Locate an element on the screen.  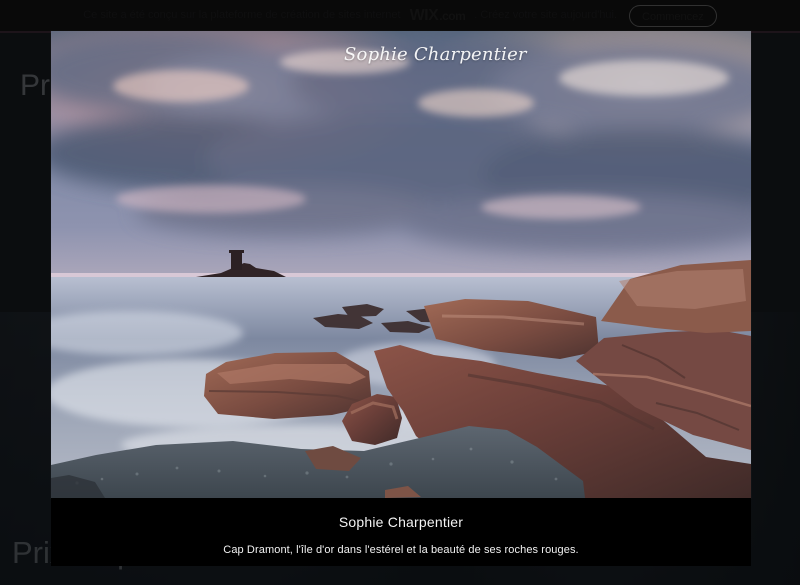
wix-logo-name: WIX is located at coordinates (424, 15).